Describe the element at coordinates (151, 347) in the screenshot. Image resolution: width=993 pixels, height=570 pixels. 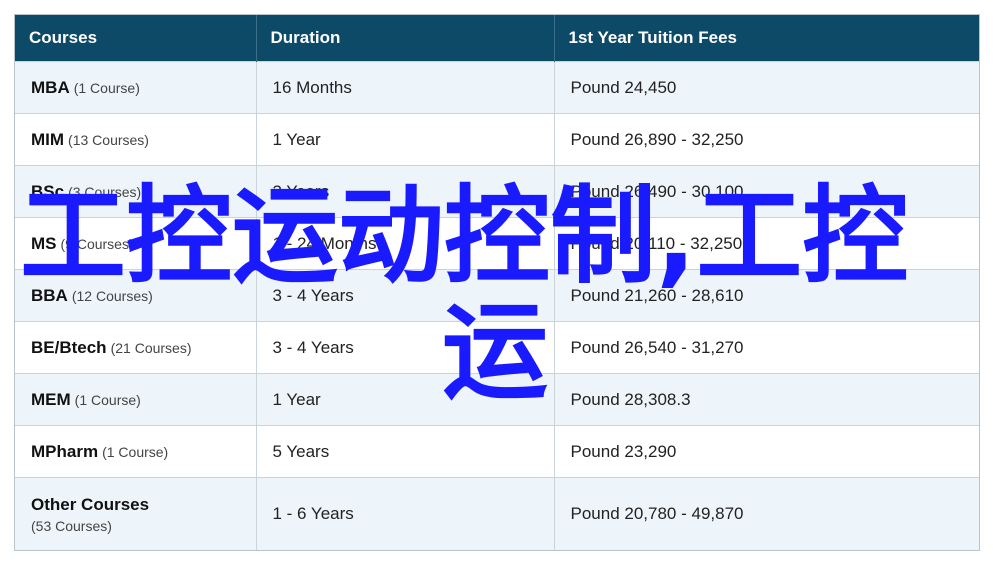
I see `course-count: (21 Courses)` at that location.